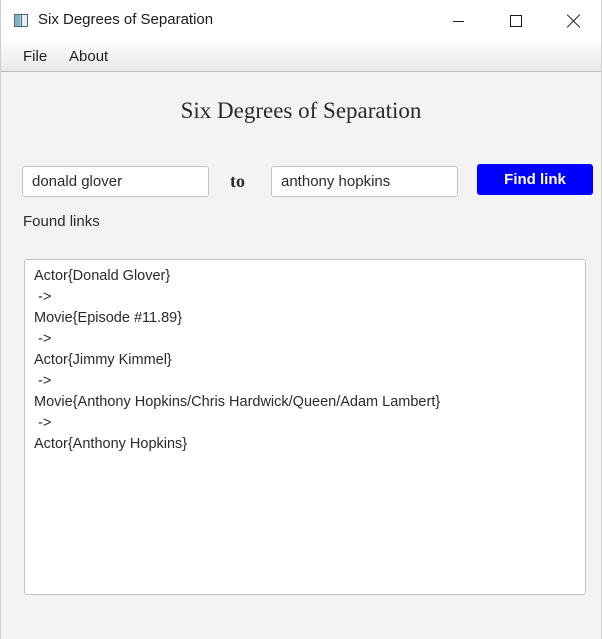 This screenshot has width=602, height=639. I want to click on maximize-icon, so click(516, 21).